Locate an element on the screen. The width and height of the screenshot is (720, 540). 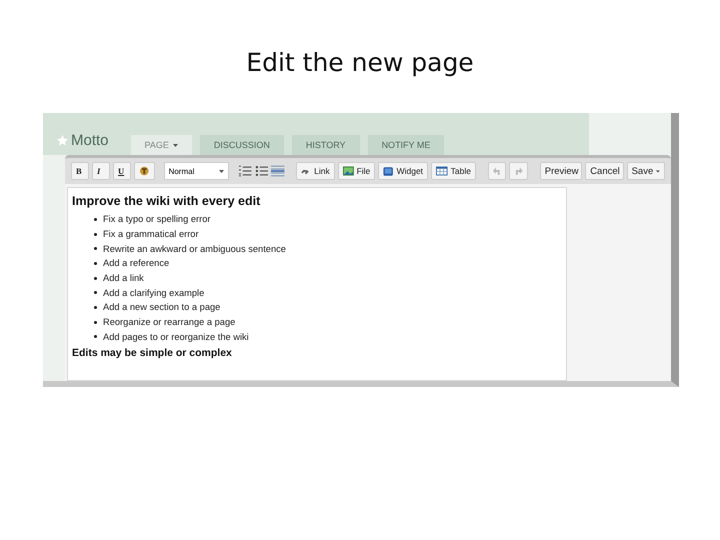
list-item-text: Add a clarifying example is located at coordinates (153, 293).